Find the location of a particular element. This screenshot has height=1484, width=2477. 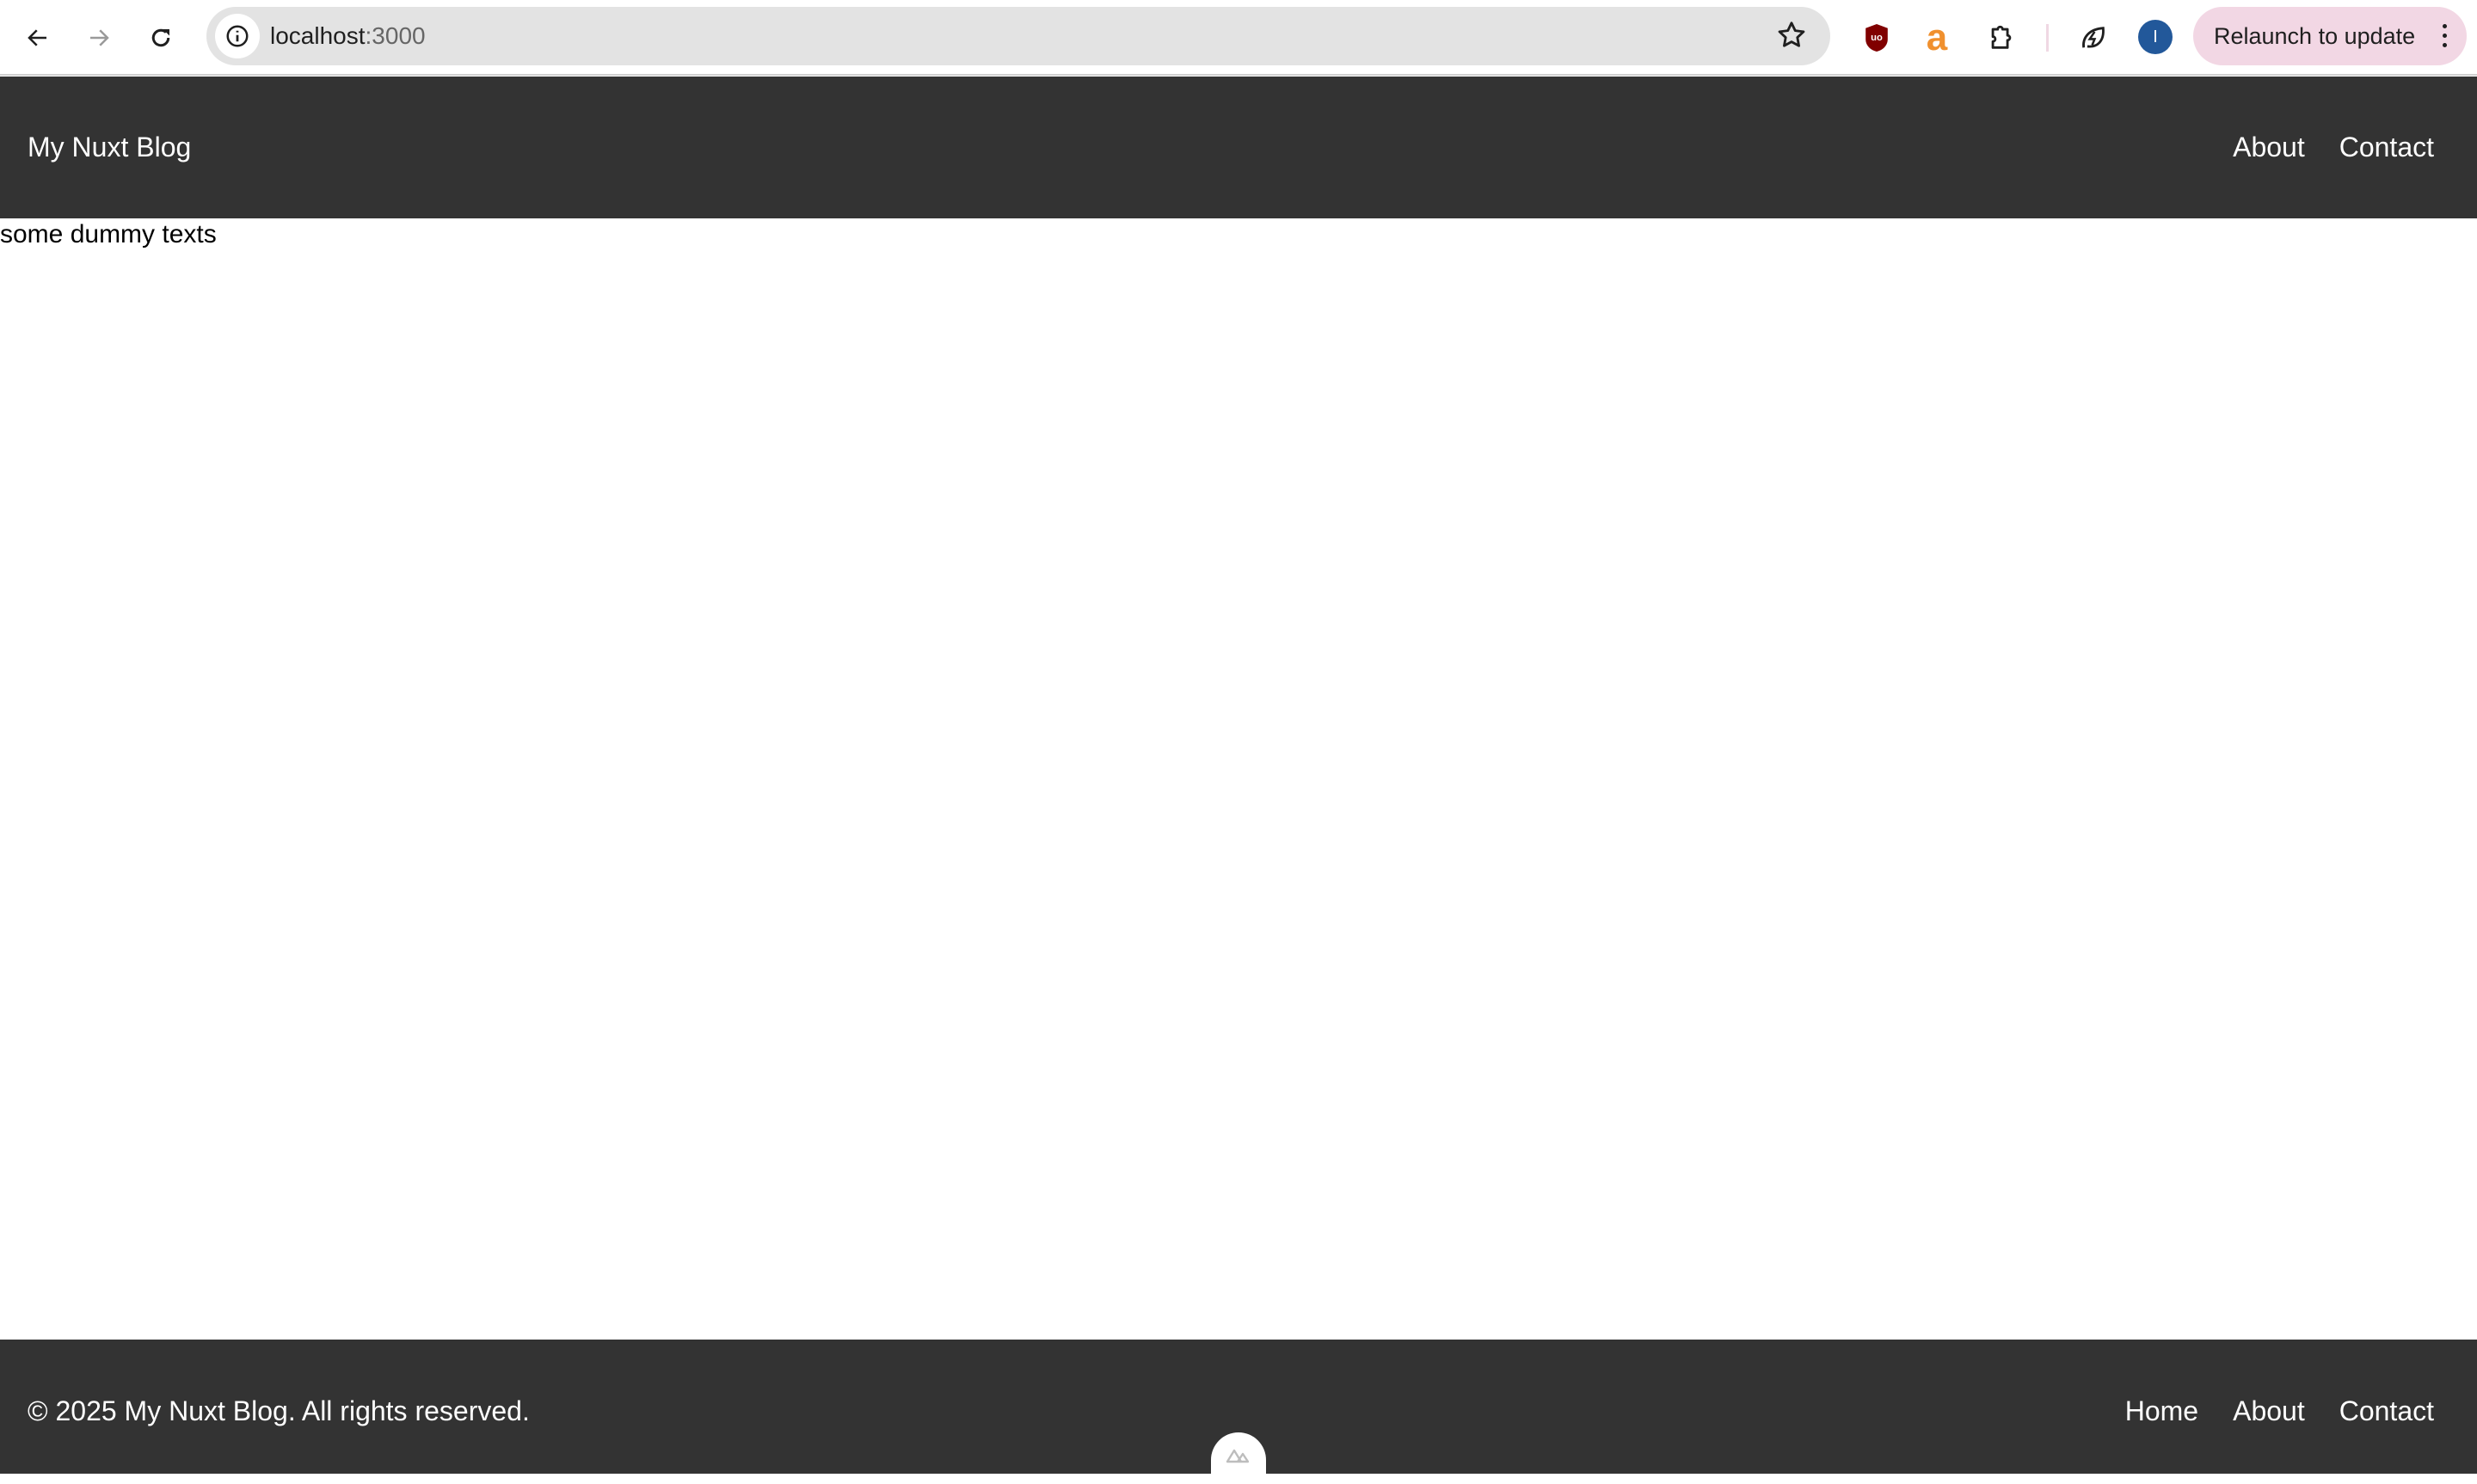

site-info-button is located at coordinates (237, 36).